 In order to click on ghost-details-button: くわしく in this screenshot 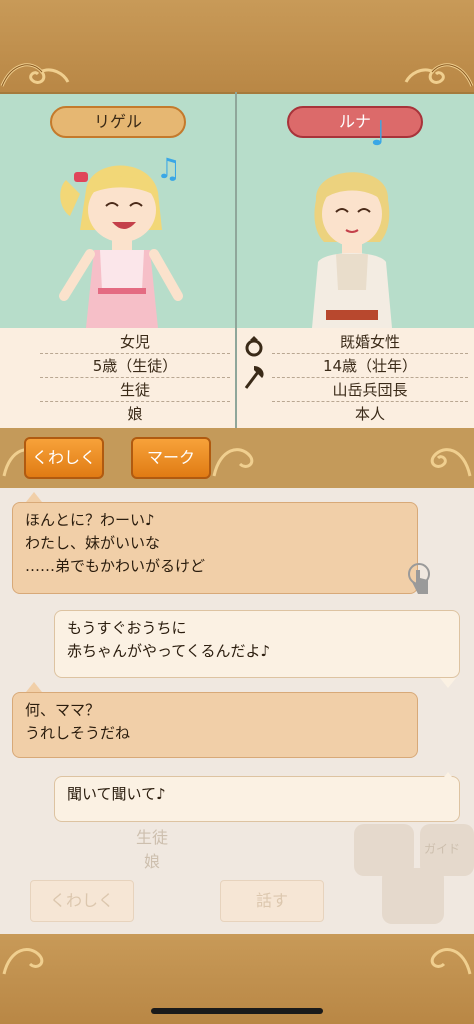, I will do `click(82, 901)`.